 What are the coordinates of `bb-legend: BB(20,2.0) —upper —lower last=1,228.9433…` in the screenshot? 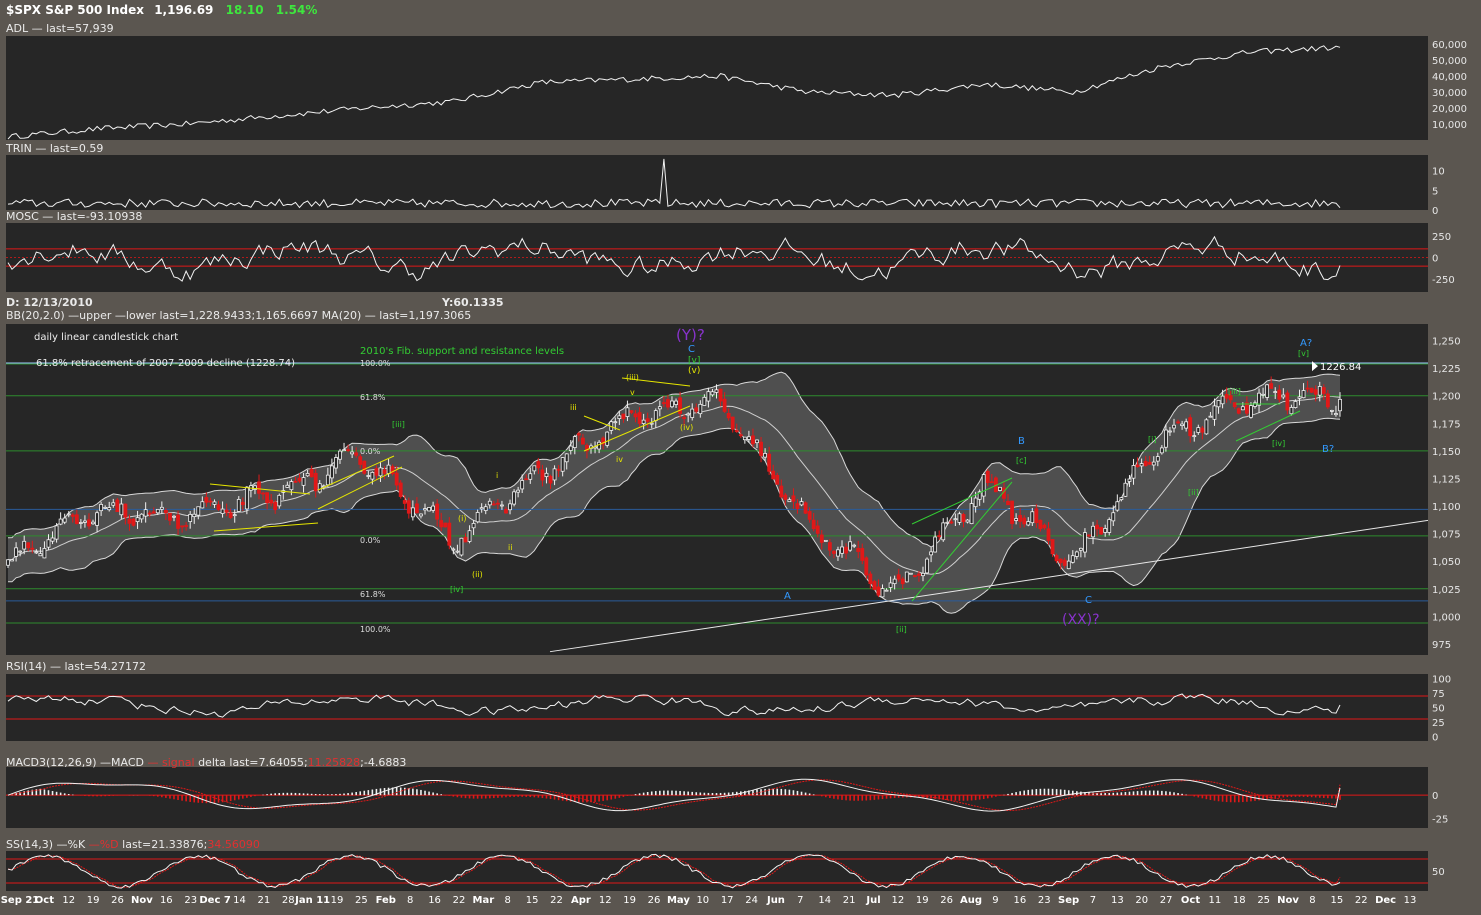 It's located at (239, 315).